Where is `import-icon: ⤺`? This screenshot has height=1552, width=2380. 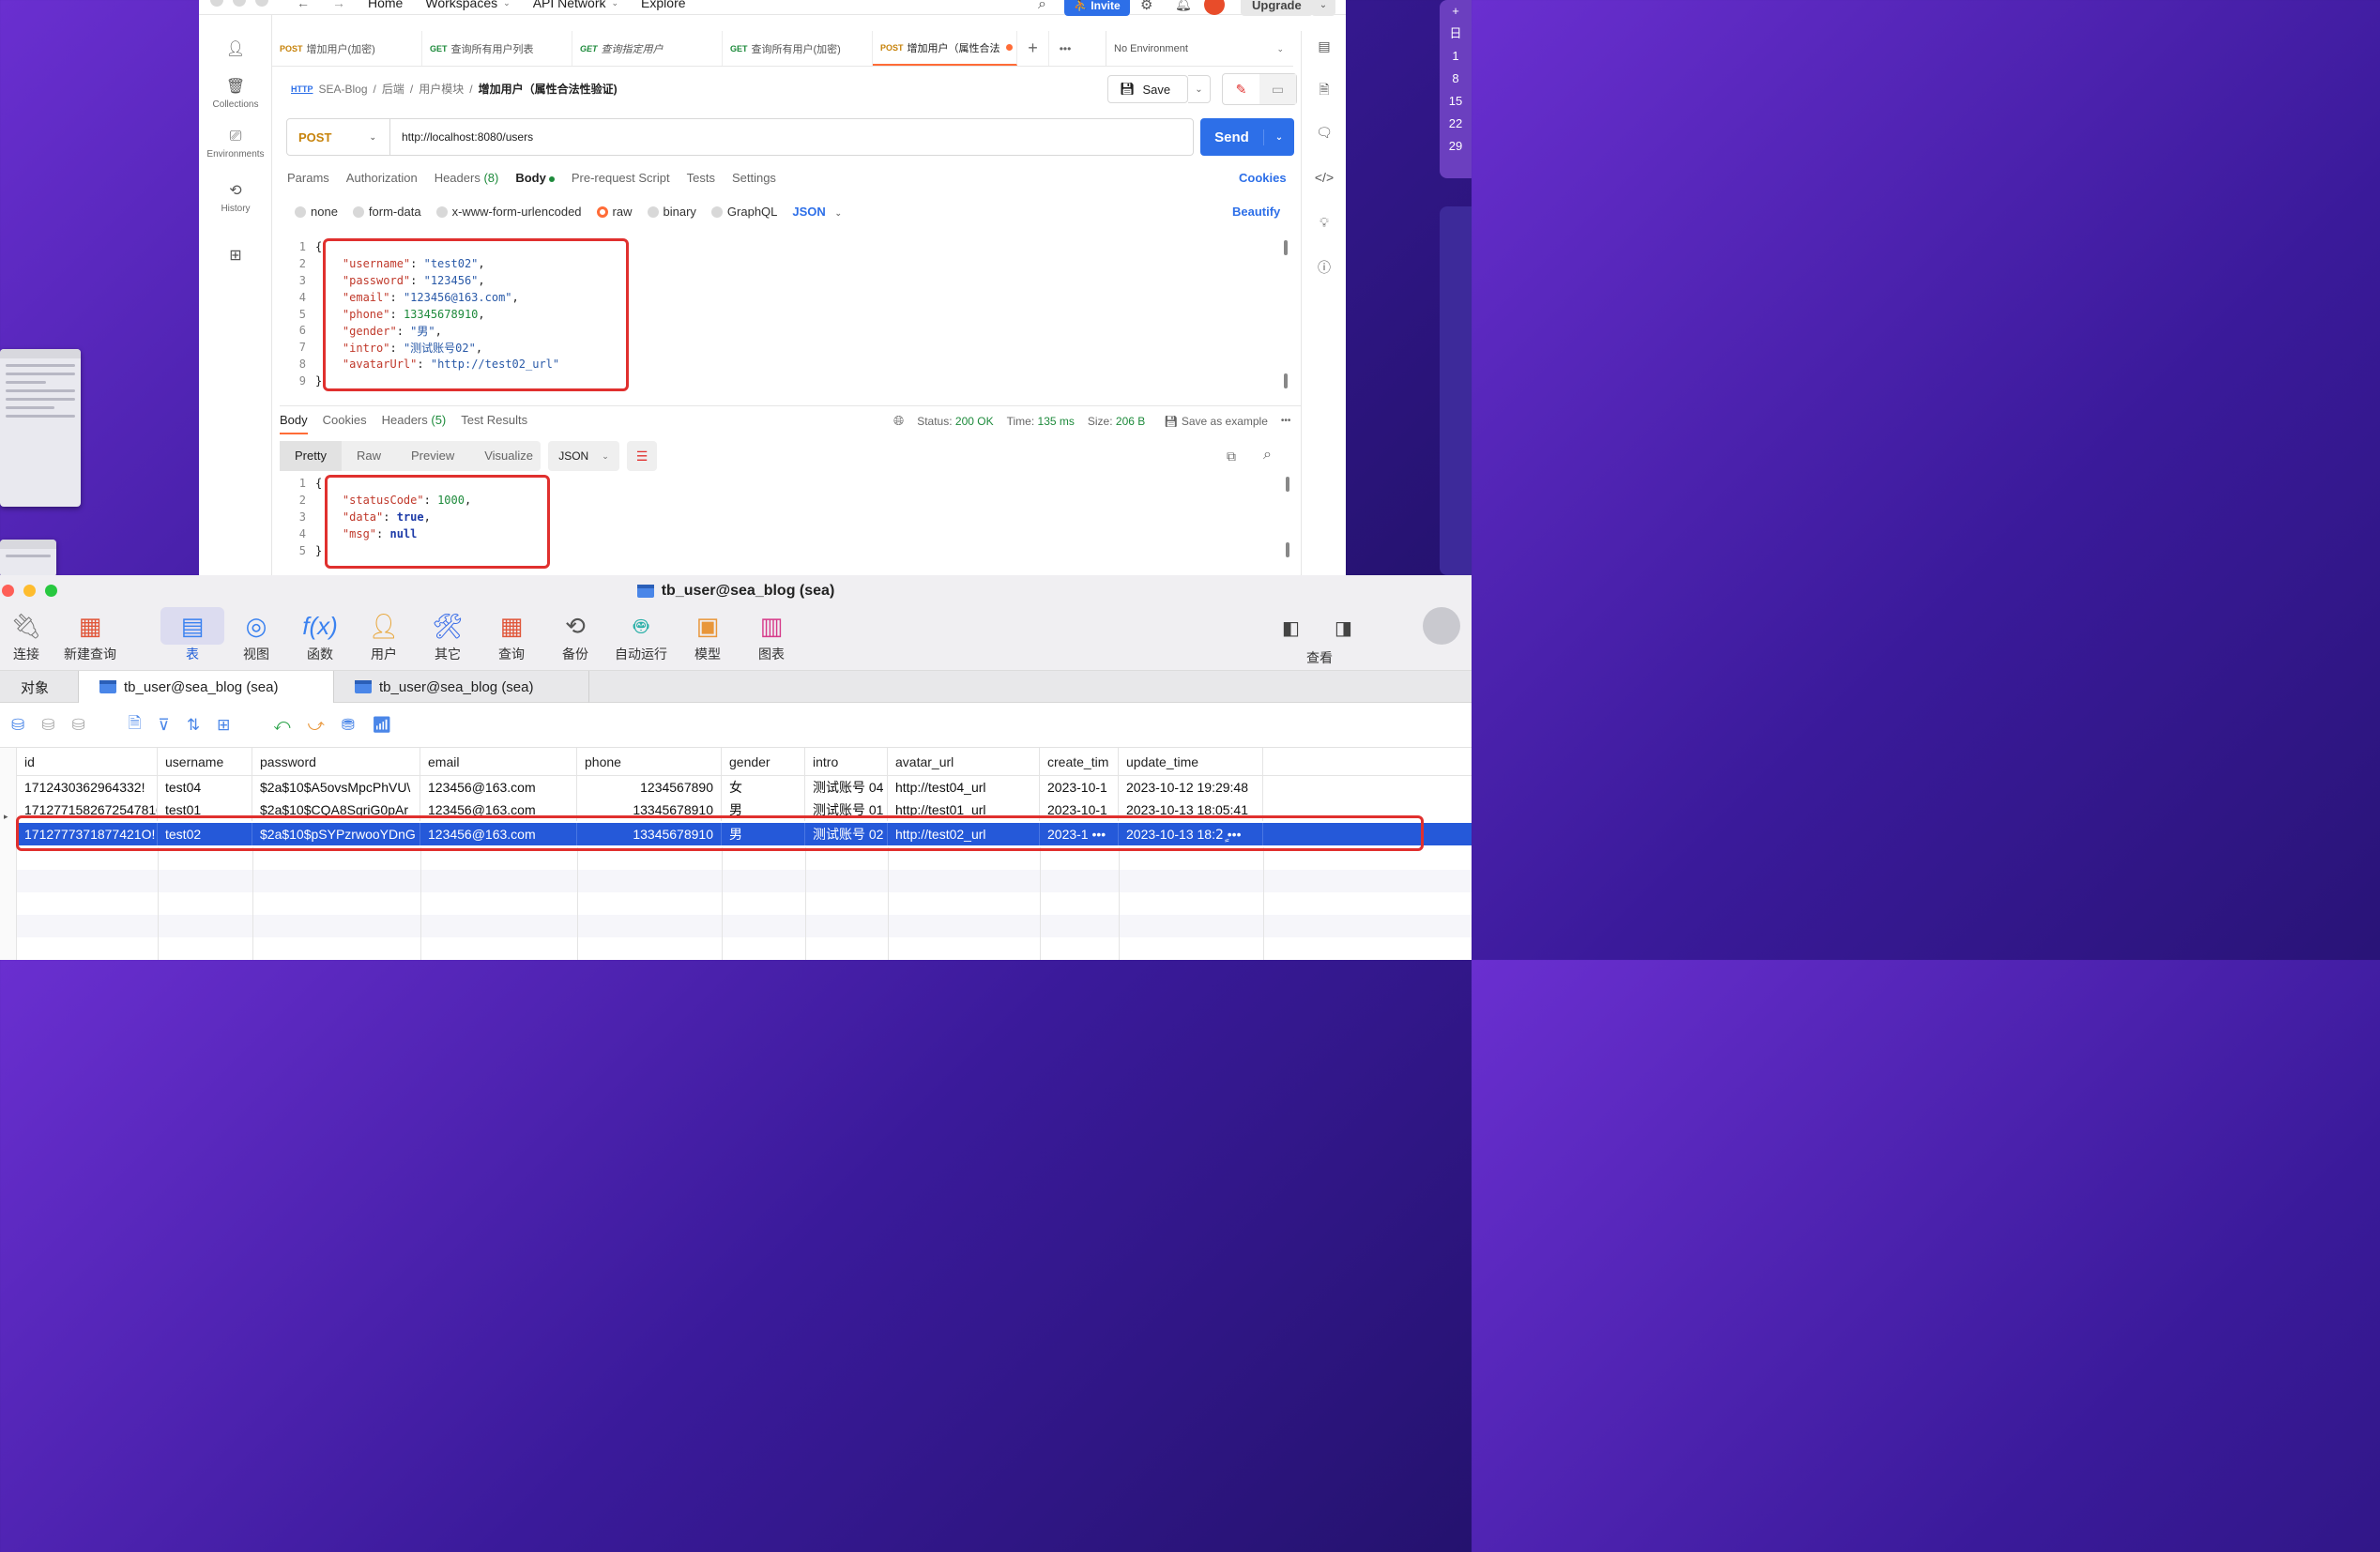 import-icon: ⤺ is located at coordinates (281, 725).